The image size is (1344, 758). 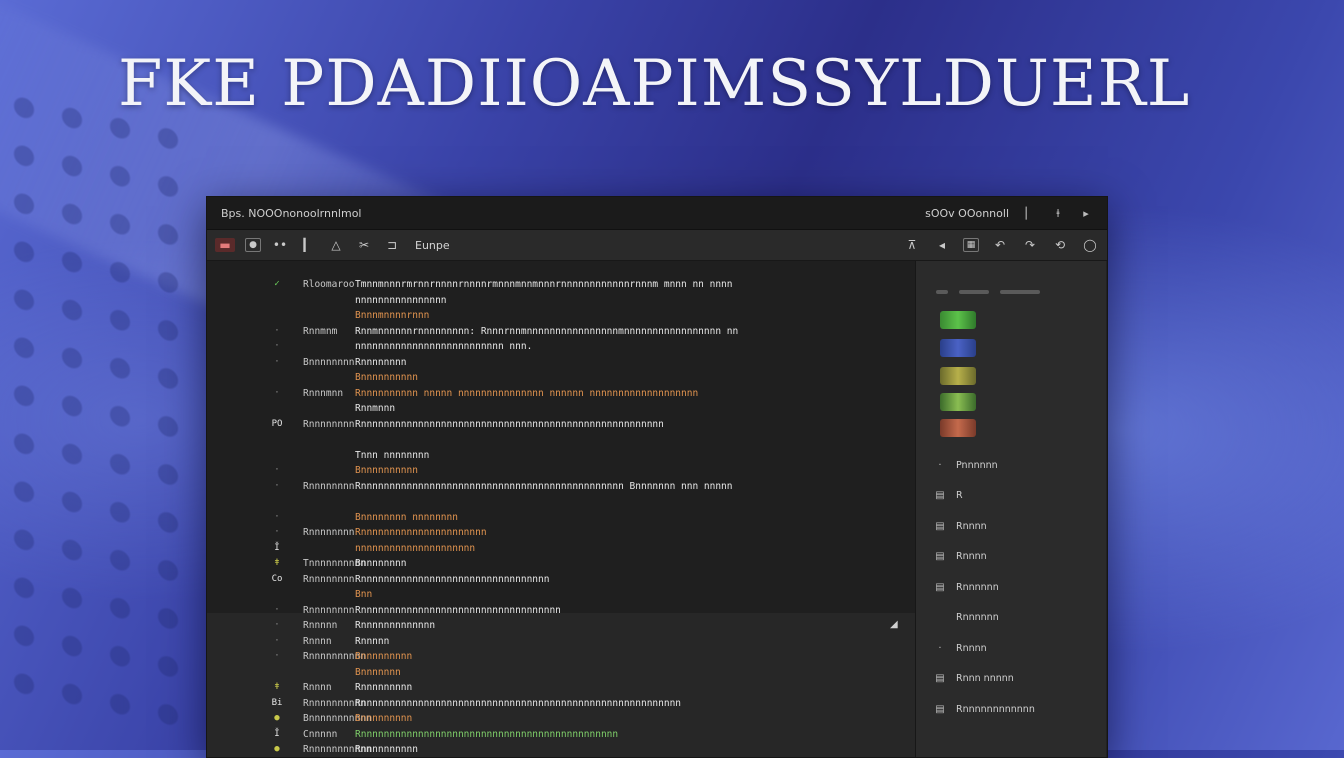 What do you see at coordinates (561, 596) in the screenshot?
I see `editor-line: Bnn` at bounding box center [561, 596].